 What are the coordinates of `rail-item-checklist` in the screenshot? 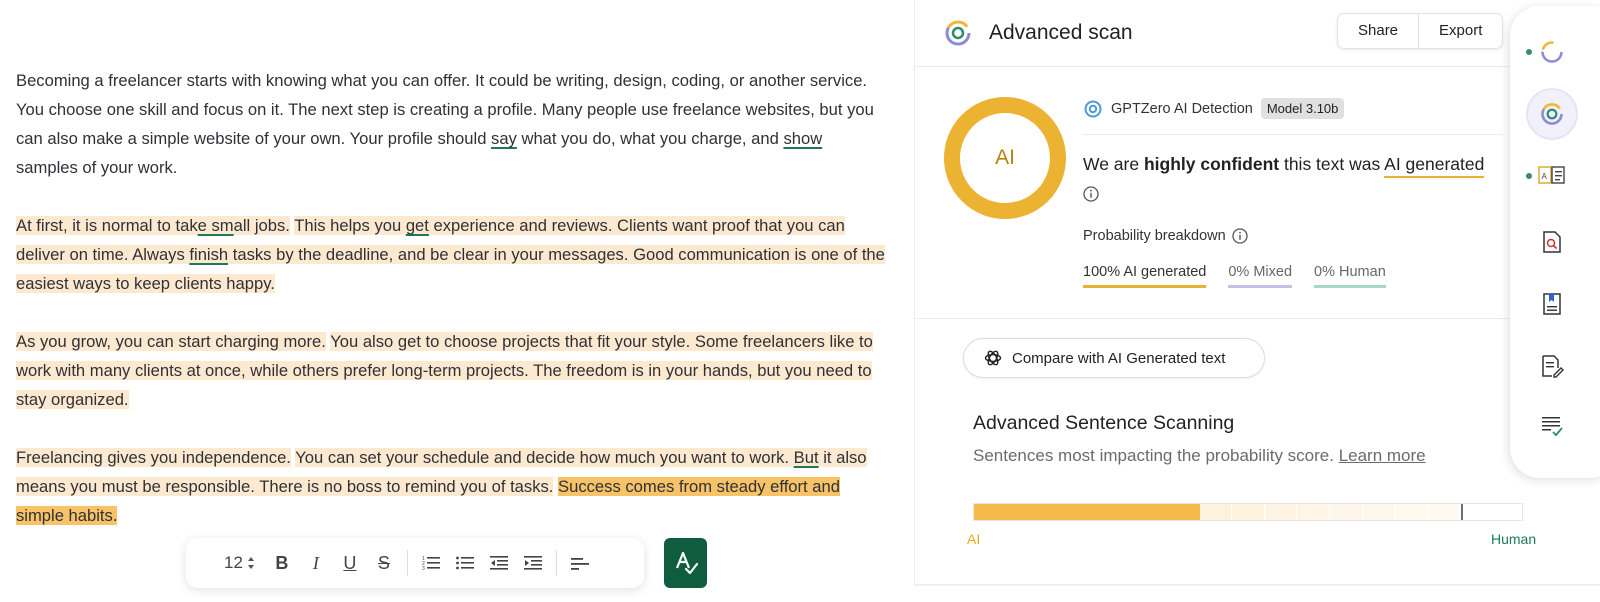 It's located at (1552, 426).